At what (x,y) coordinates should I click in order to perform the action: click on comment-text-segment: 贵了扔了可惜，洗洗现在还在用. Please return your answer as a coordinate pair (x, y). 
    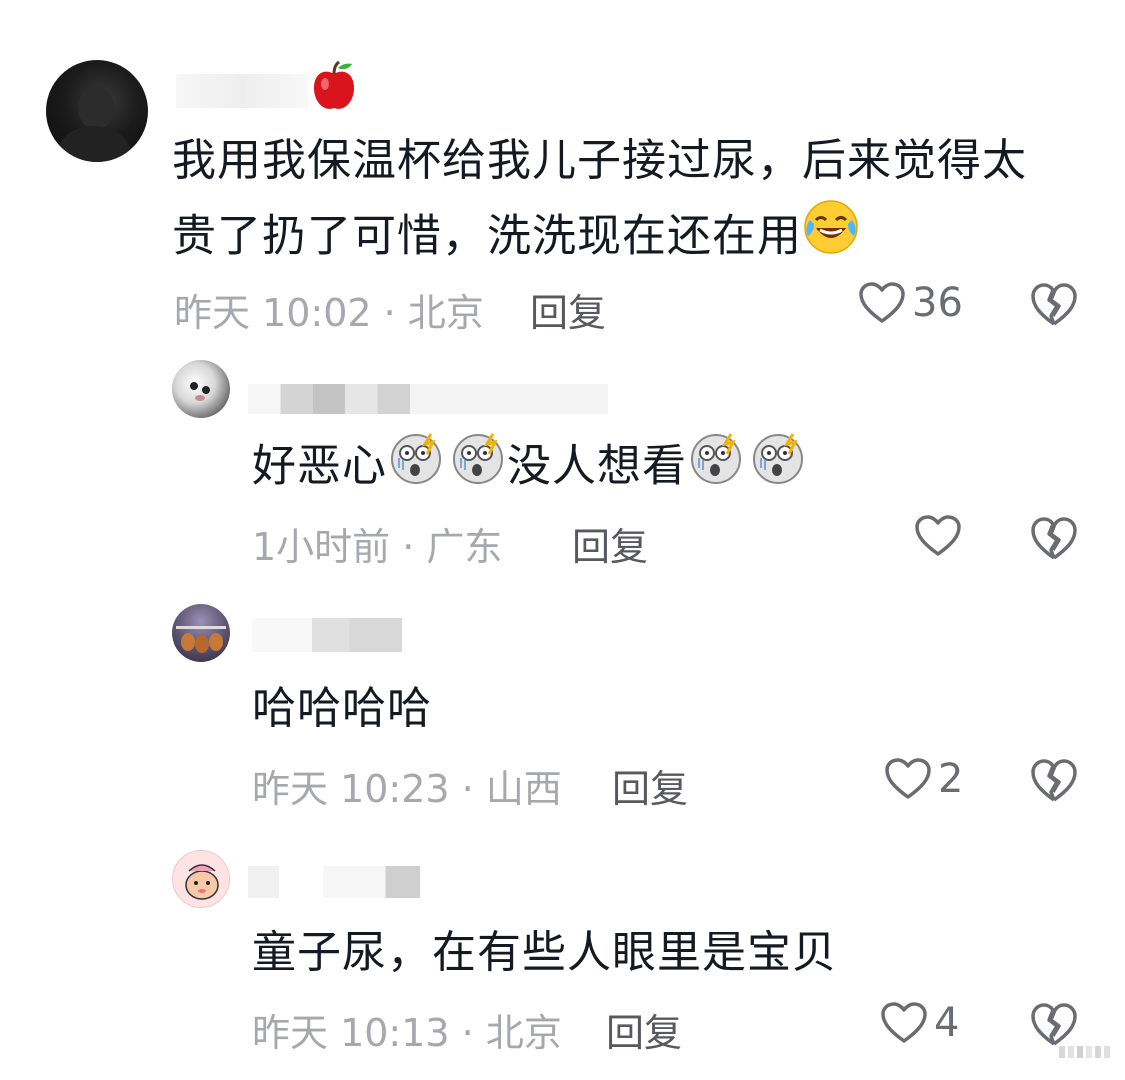
    Looking at the image, I should click on (487, 236).